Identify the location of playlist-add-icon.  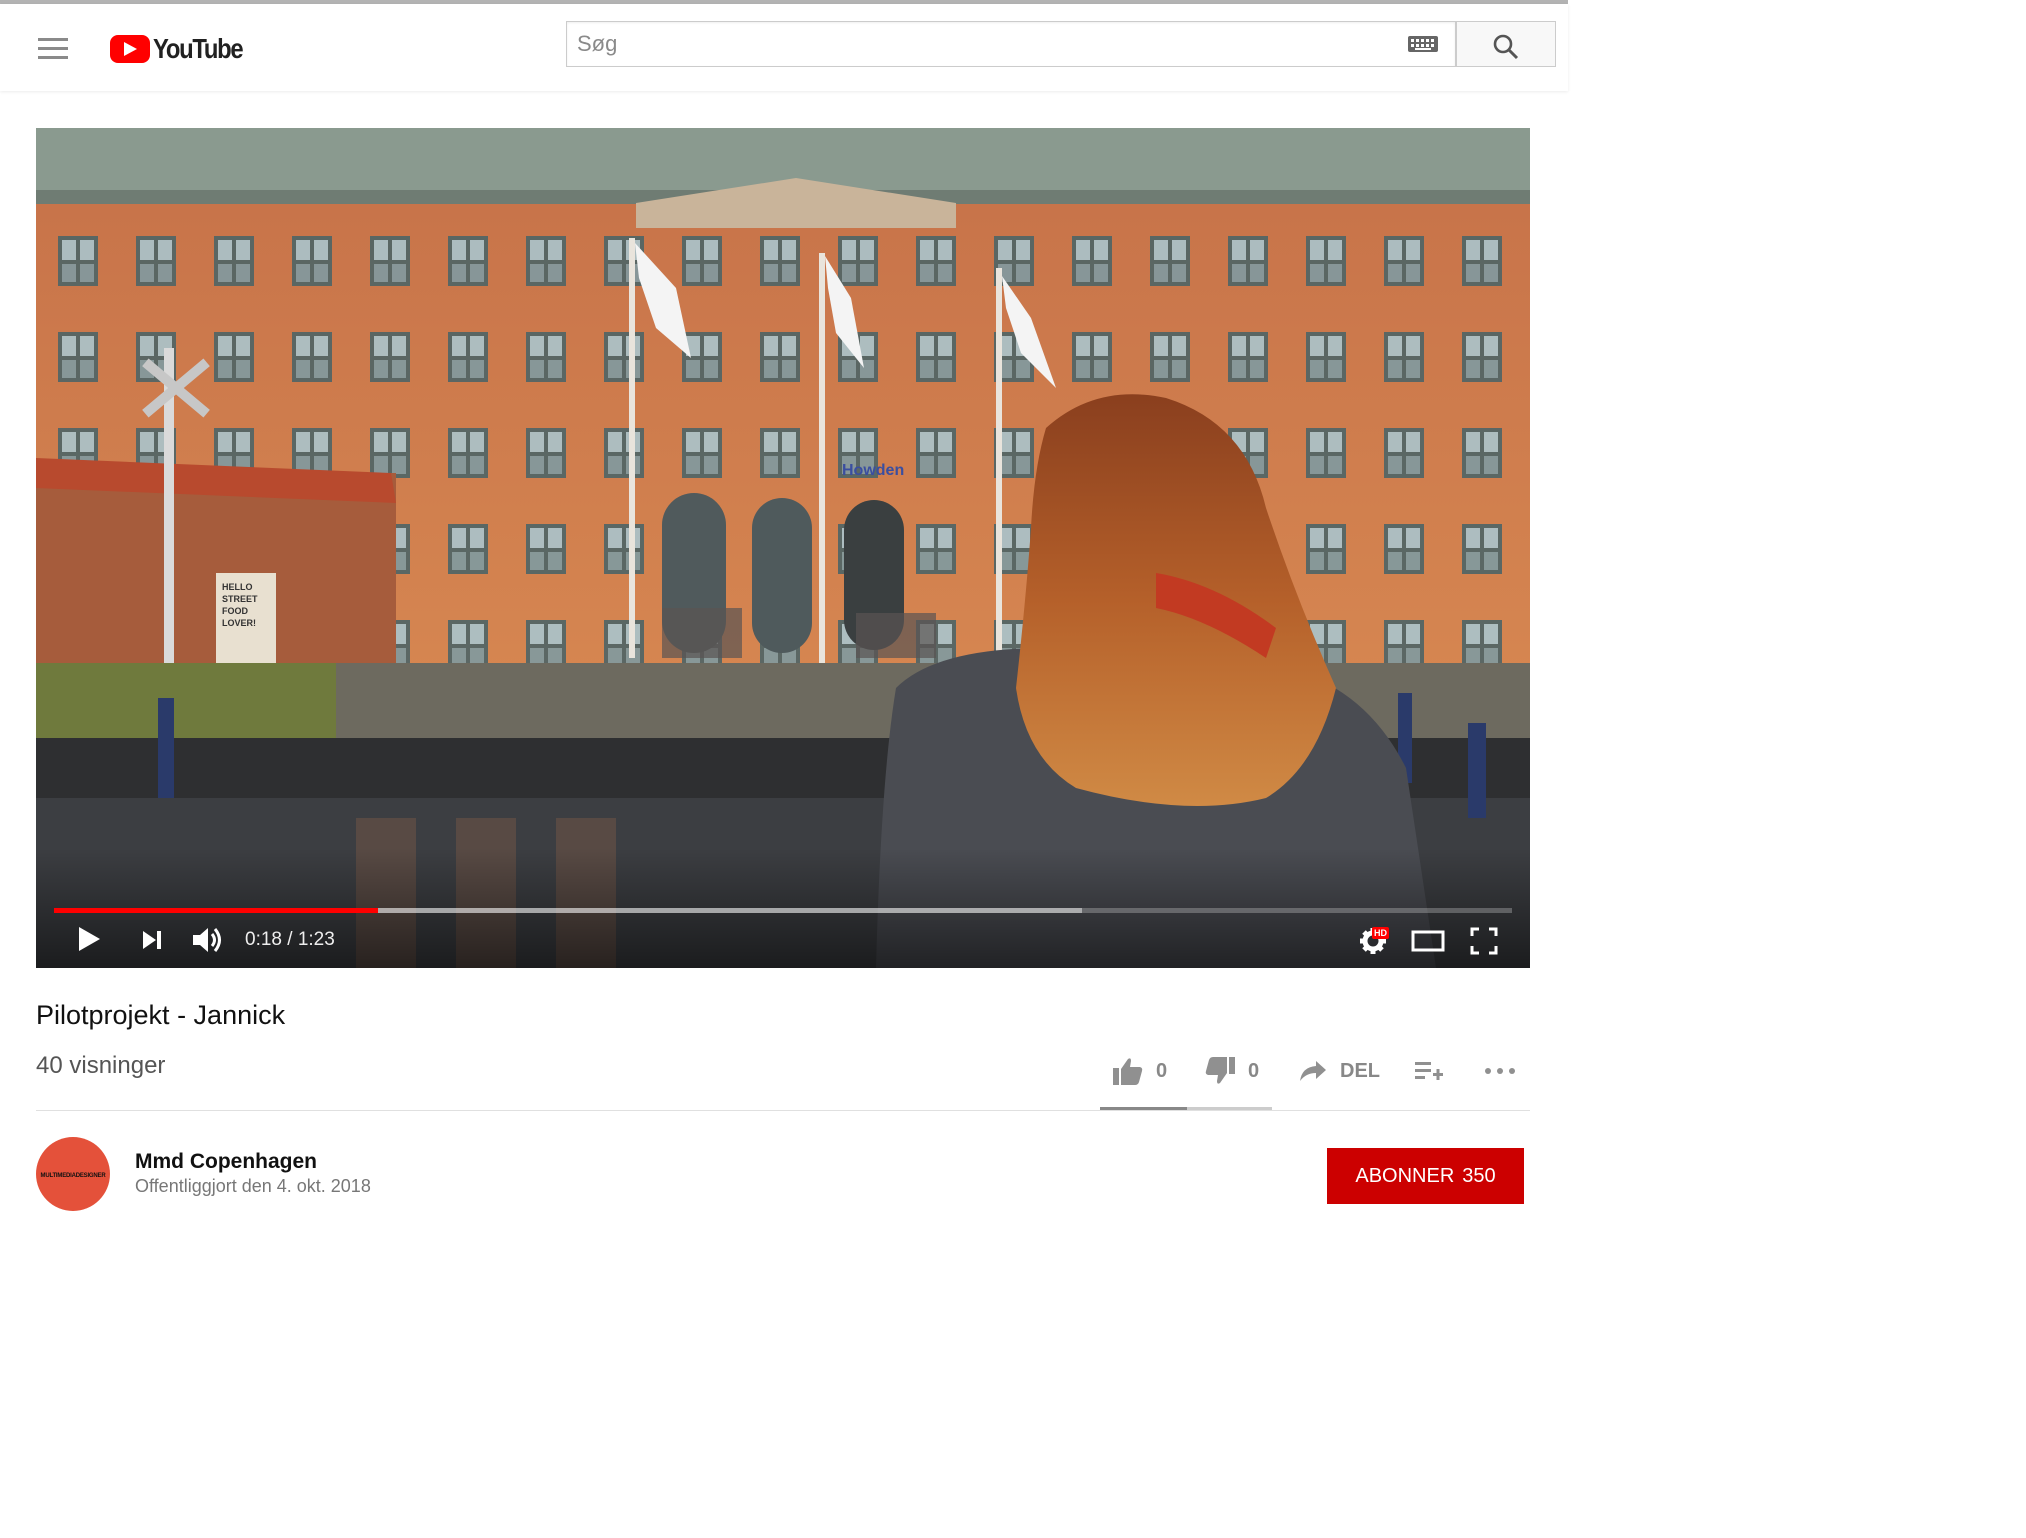
(1429, 1071).